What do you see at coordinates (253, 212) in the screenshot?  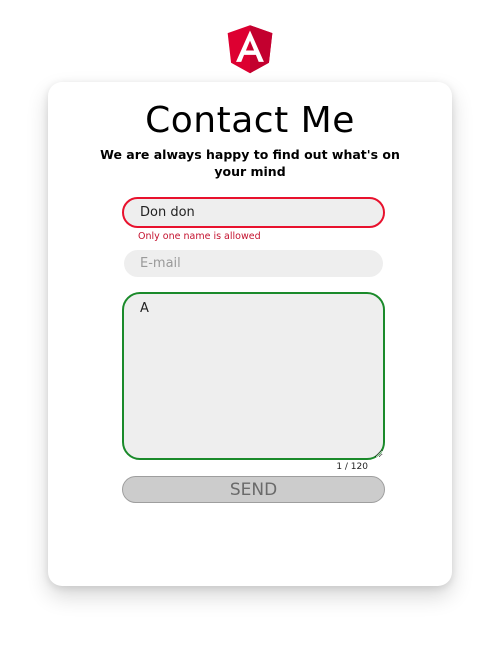 I see `name-input` at bounding box center [253, 212].